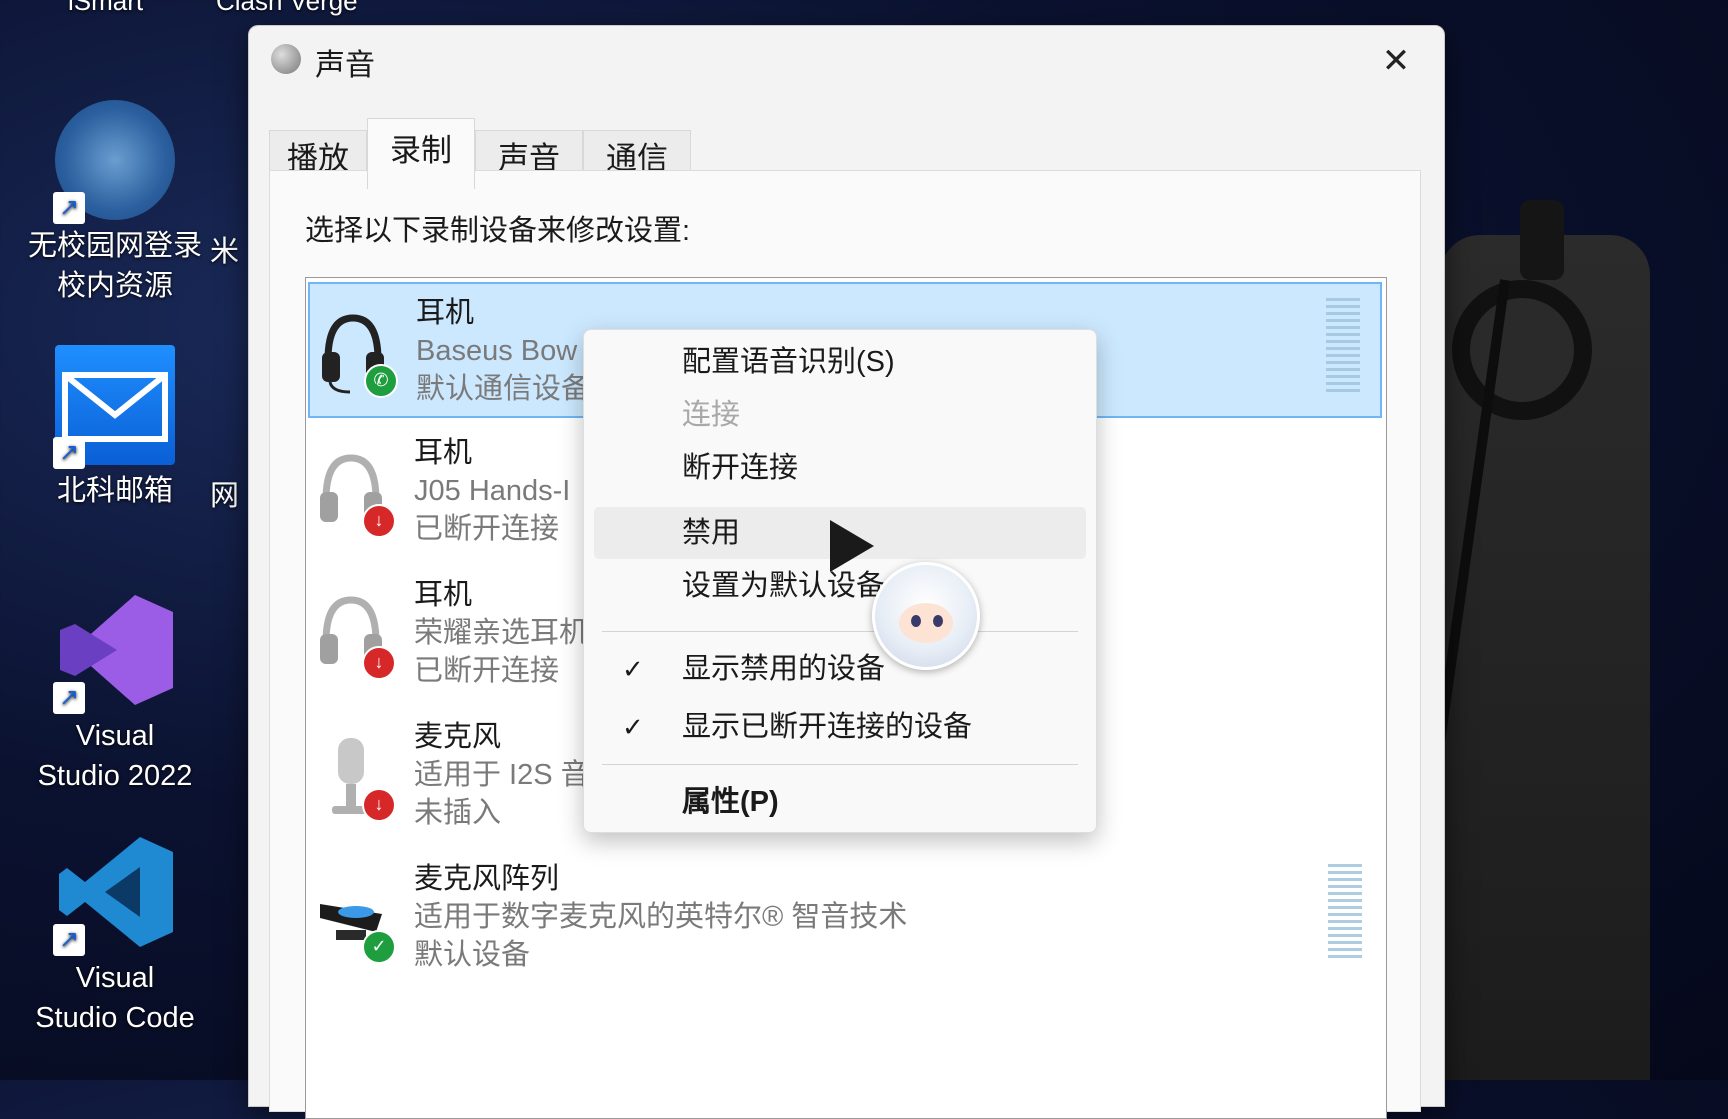 The height and width of the screenshot is (1119, 1728). I want to click on tab-recording: 录制, so click(421, 153).